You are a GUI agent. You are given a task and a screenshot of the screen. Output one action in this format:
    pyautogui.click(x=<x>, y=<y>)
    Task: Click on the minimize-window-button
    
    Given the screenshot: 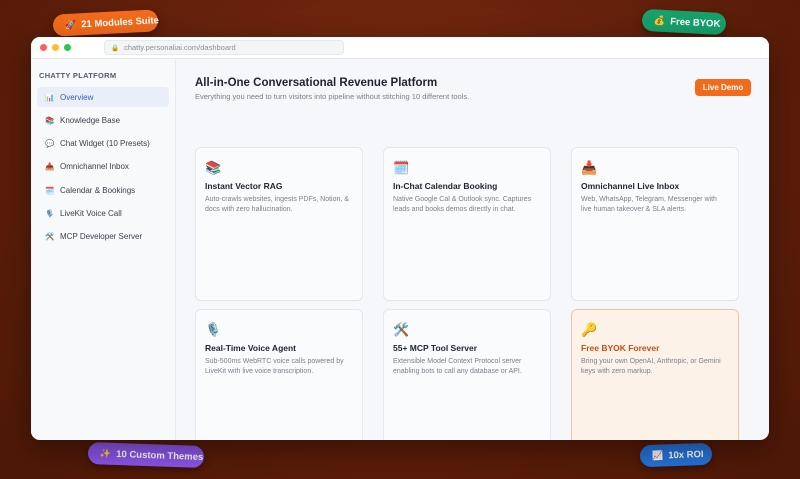 What is the action you would take?
    pyautogui.click(x=55, y=47)
    